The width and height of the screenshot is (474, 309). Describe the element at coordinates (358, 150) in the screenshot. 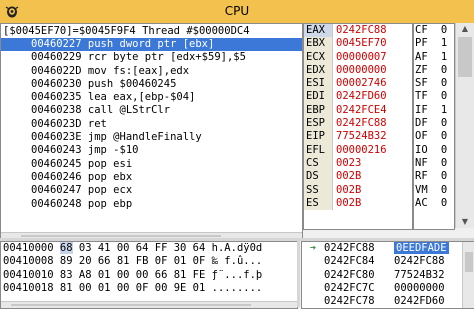

I see `register-row: EFL 00000216` at that location.